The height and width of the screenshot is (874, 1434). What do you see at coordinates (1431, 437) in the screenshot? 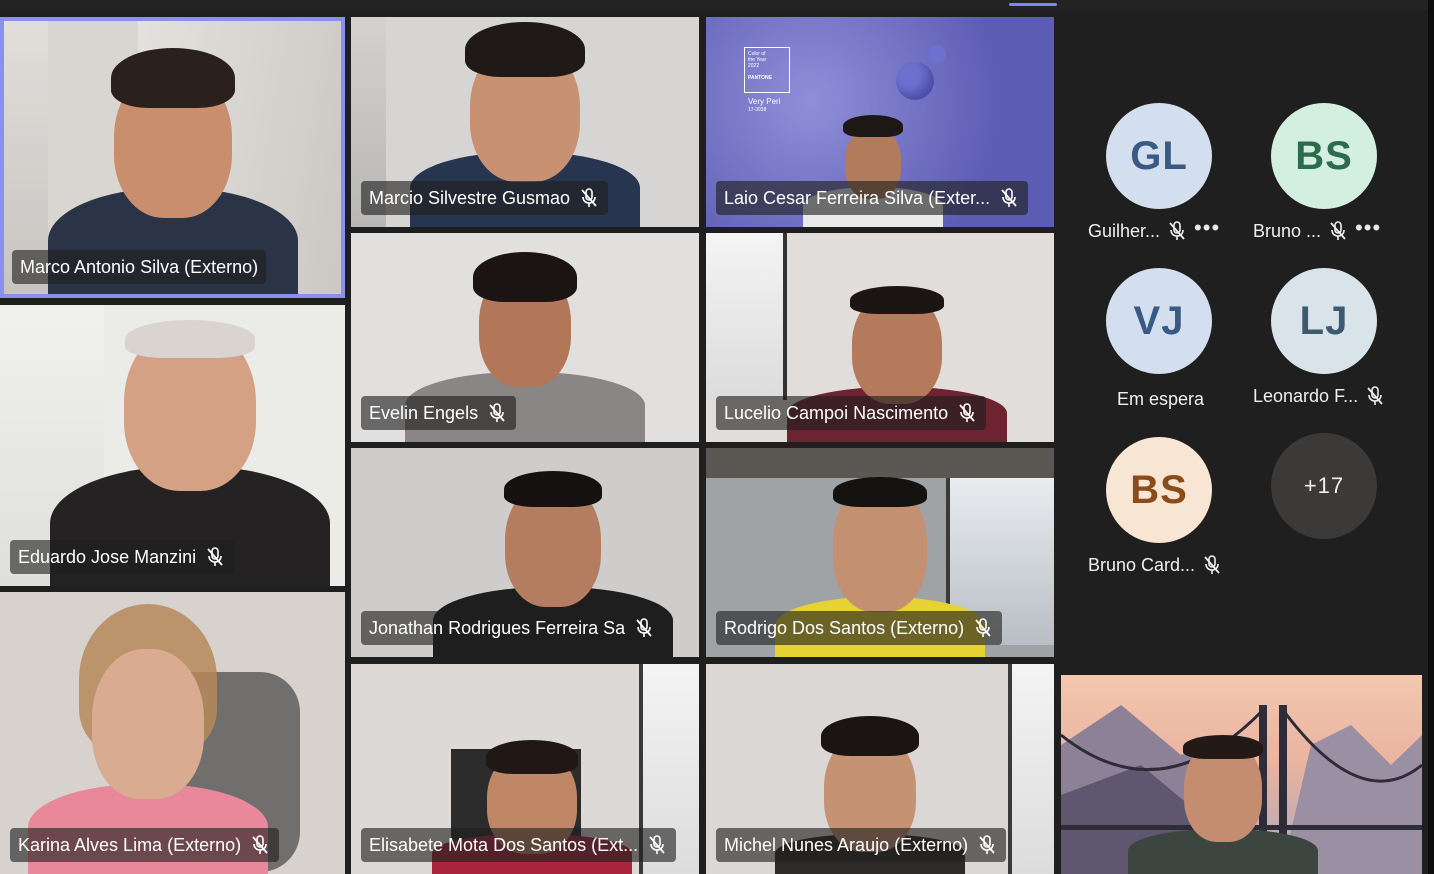
I see `window-edge` at bounding box center [1431, 437].